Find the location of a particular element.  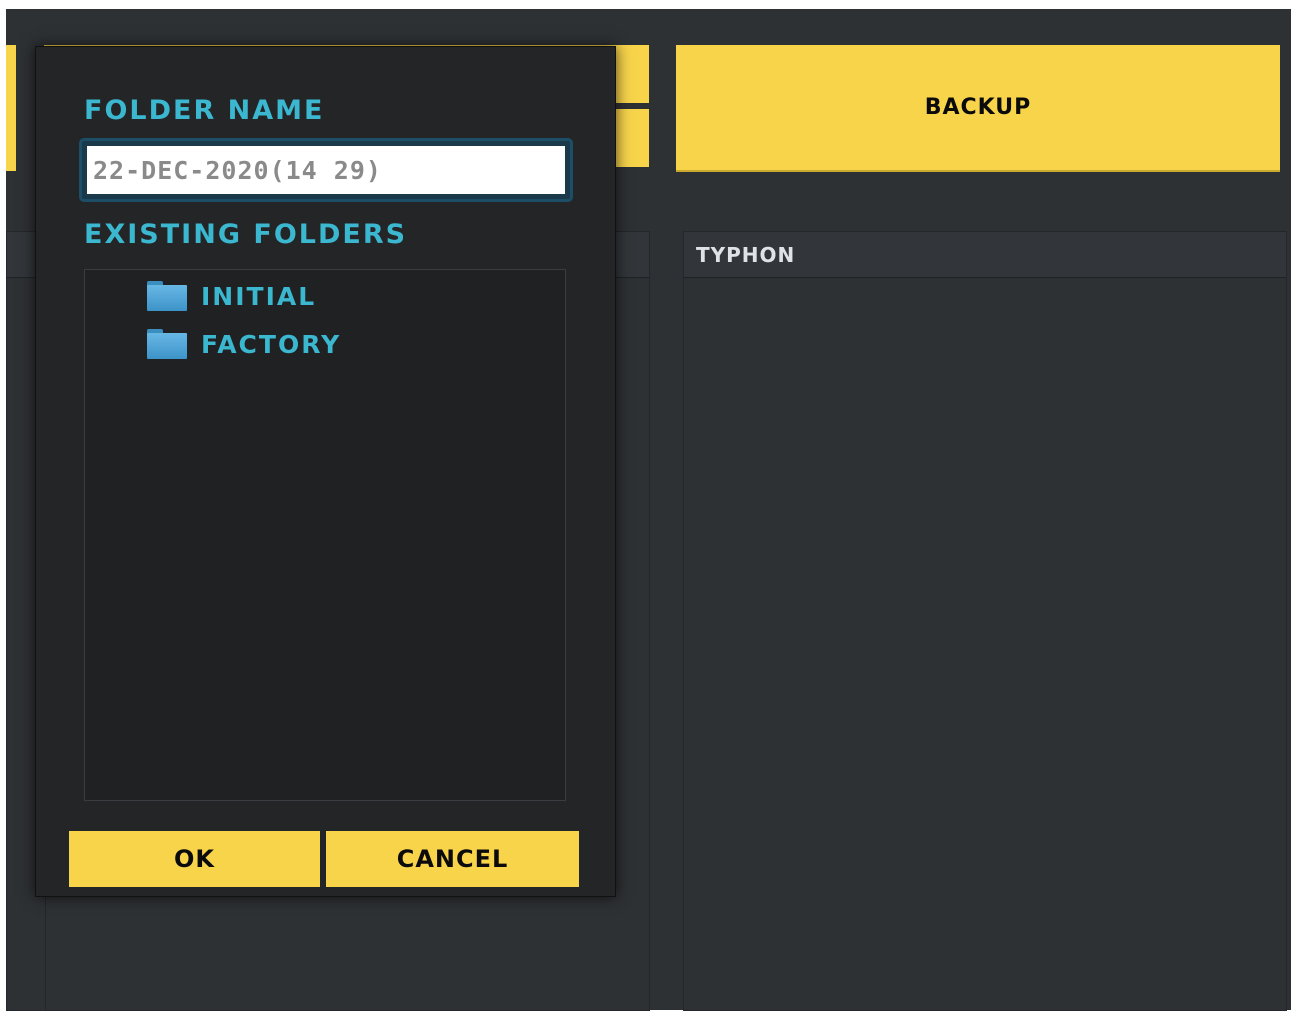

folder-name-label: FOLDER NAME is located at coordinates (204, 110).